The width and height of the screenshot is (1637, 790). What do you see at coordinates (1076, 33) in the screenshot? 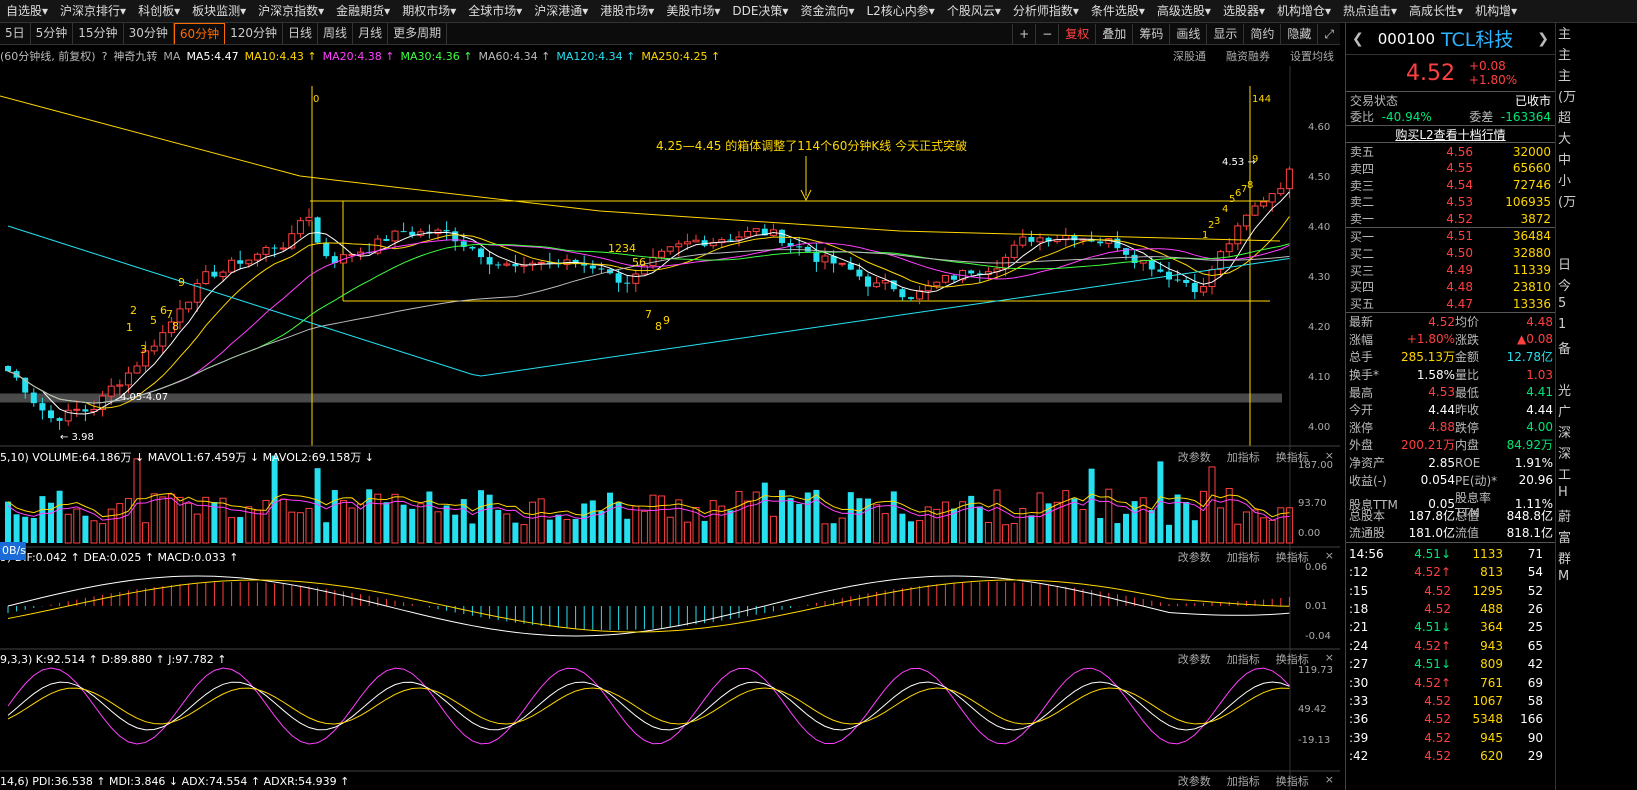
I see `toolbar-btn-2: 复权` at bounding box center [1076, 33].